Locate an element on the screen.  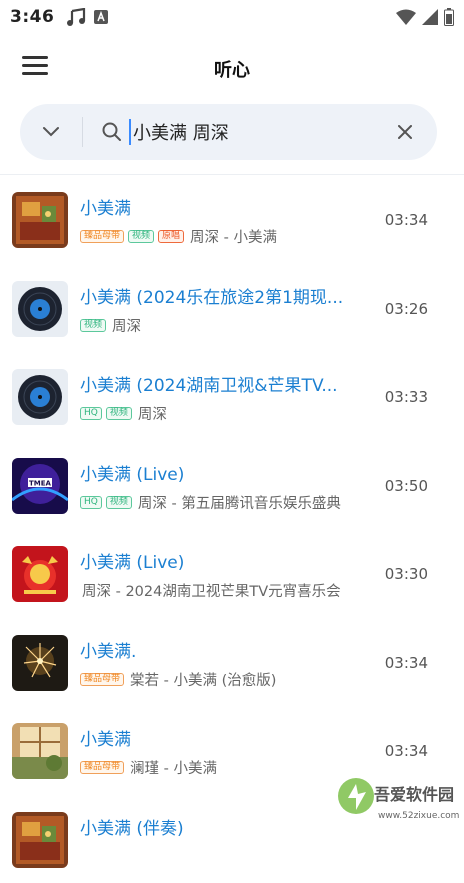
song-title: 小美满. is located at coordinates (108, 649).